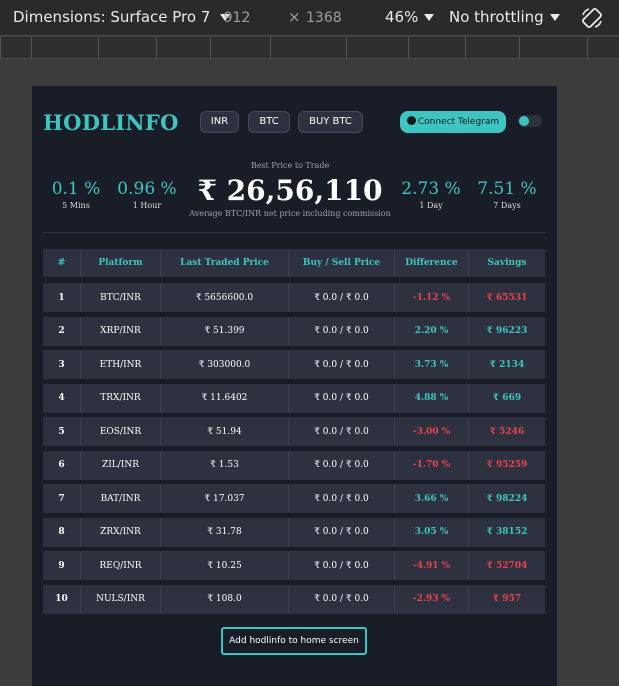 This screenshot has width=619, height=686. What do you see at coordinates (121, 263) in the screenshot?
I see `header-platform: Platform` at bounding box center [121, 263].